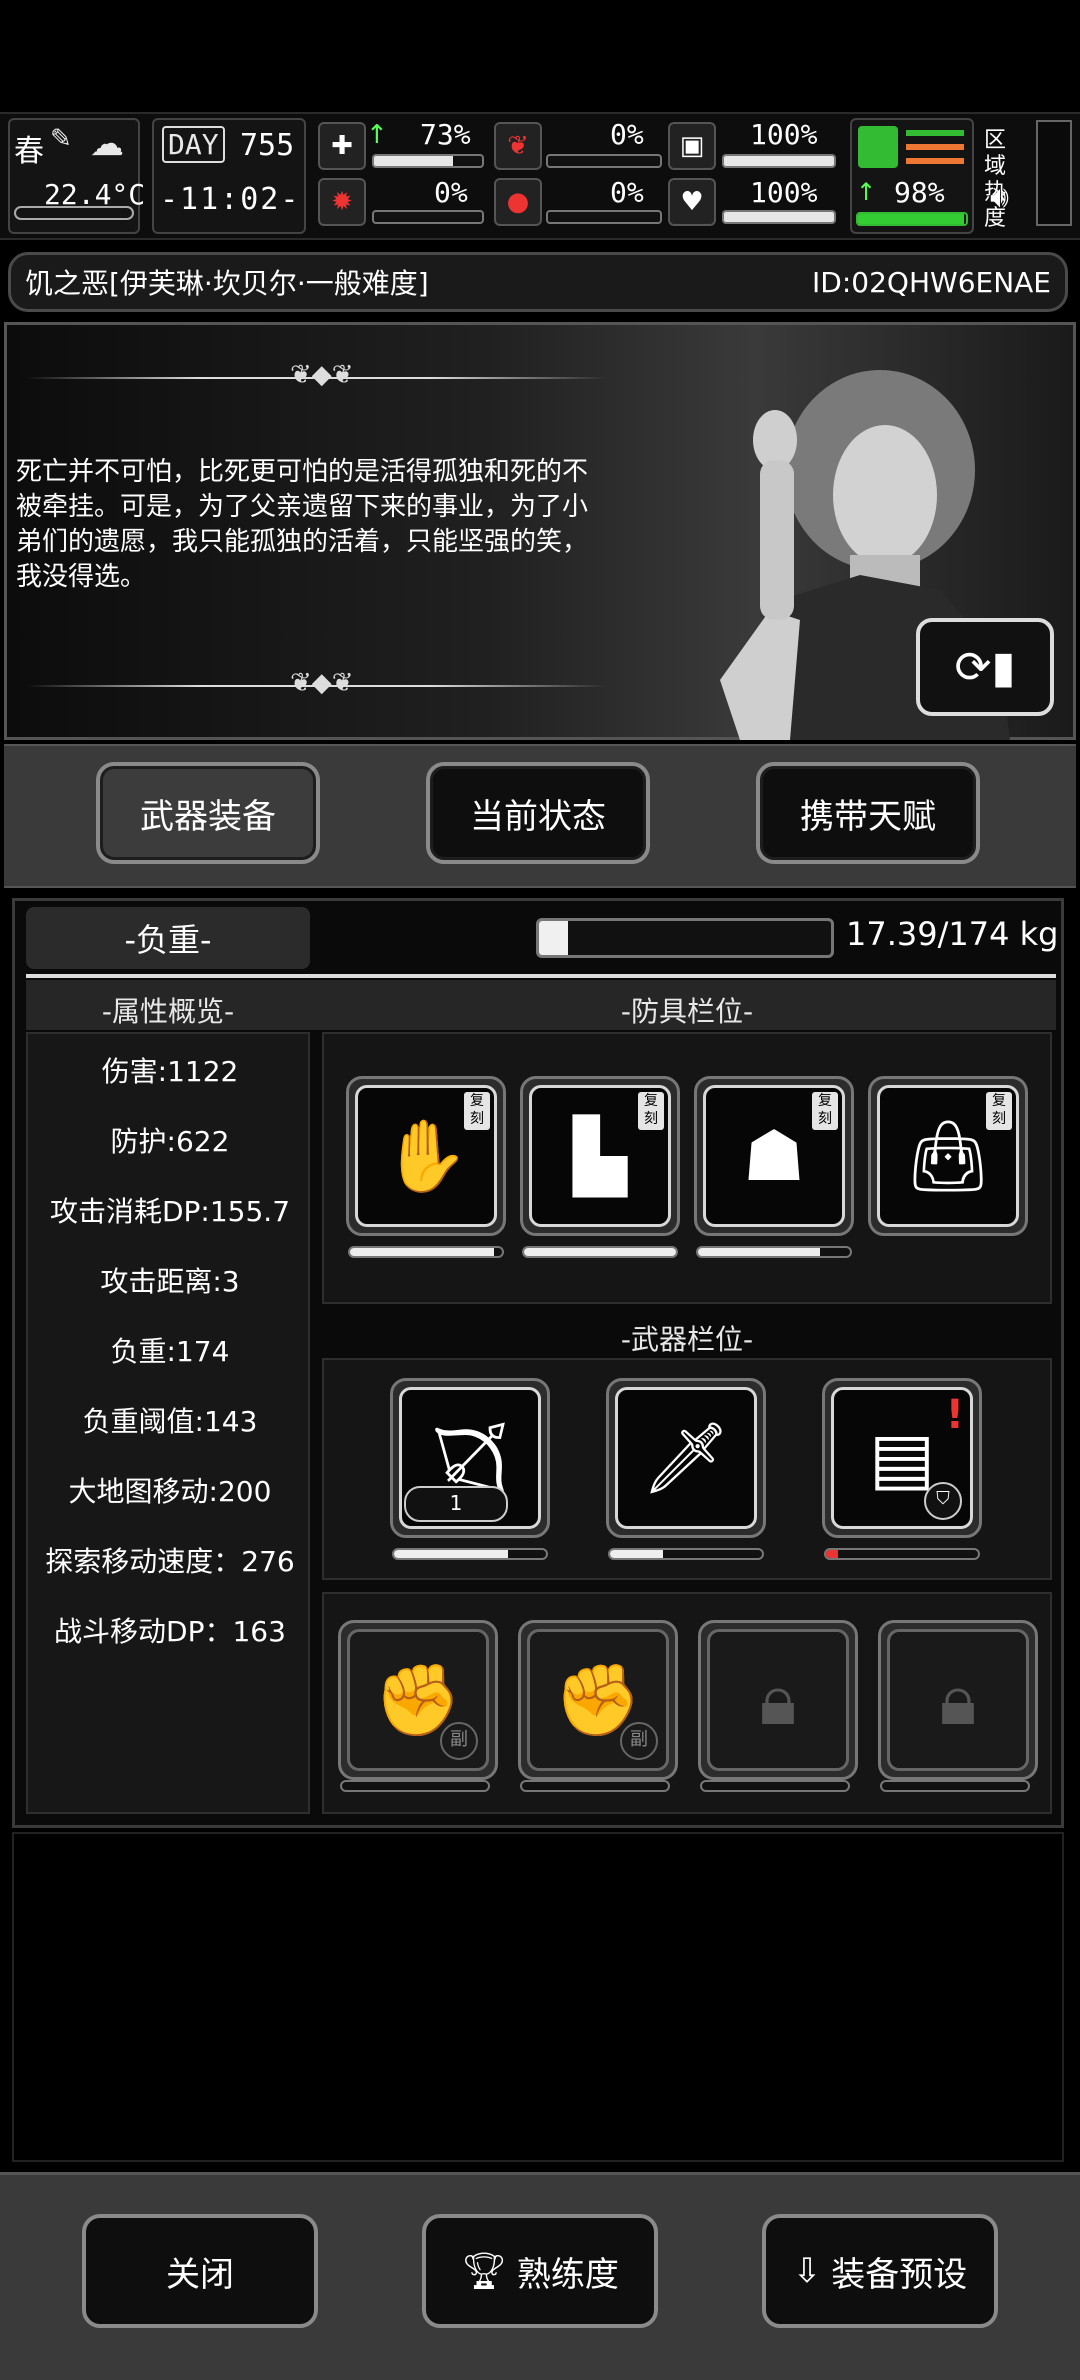 This screenshot has width=1080, height=2380. What do you see at coordinates (774, 1252) in the screenshot?
I see `headgear-durability` at bounding box center [774, 1252].